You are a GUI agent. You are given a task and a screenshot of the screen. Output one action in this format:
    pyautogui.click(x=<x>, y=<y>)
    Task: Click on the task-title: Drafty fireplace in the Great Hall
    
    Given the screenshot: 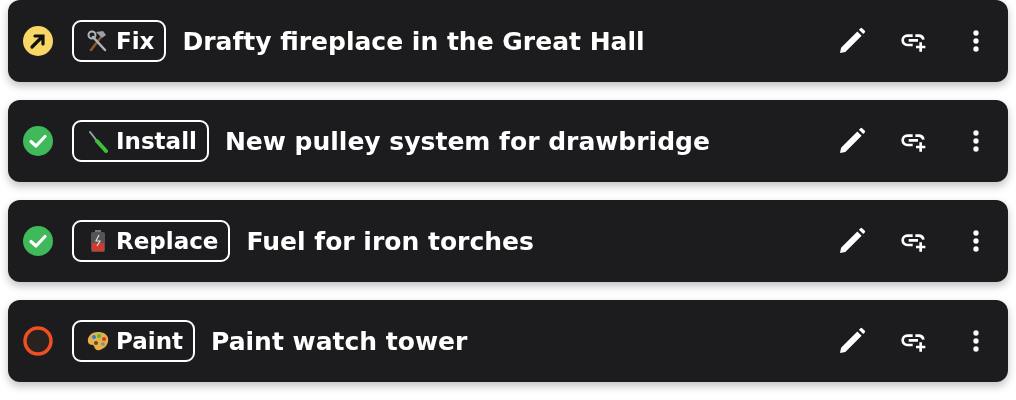 What is the action you would take?
    pyautogui.click(x=414, y=41)
    